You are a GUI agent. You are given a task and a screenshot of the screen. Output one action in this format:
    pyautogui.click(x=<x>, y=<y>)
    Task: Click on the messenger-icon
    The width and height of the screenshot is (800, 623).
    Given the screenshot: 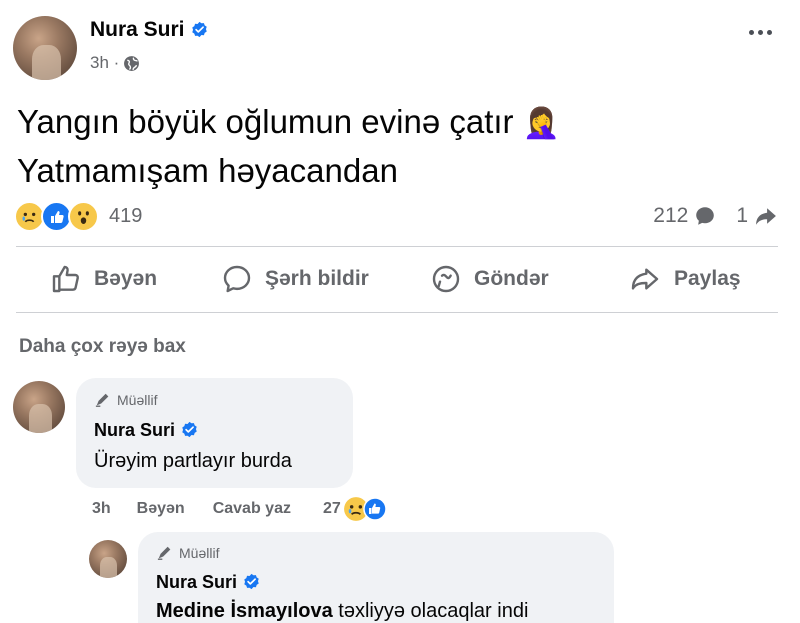 What is the action you would take?
    pyautogui.click(x=446, y=279)
    